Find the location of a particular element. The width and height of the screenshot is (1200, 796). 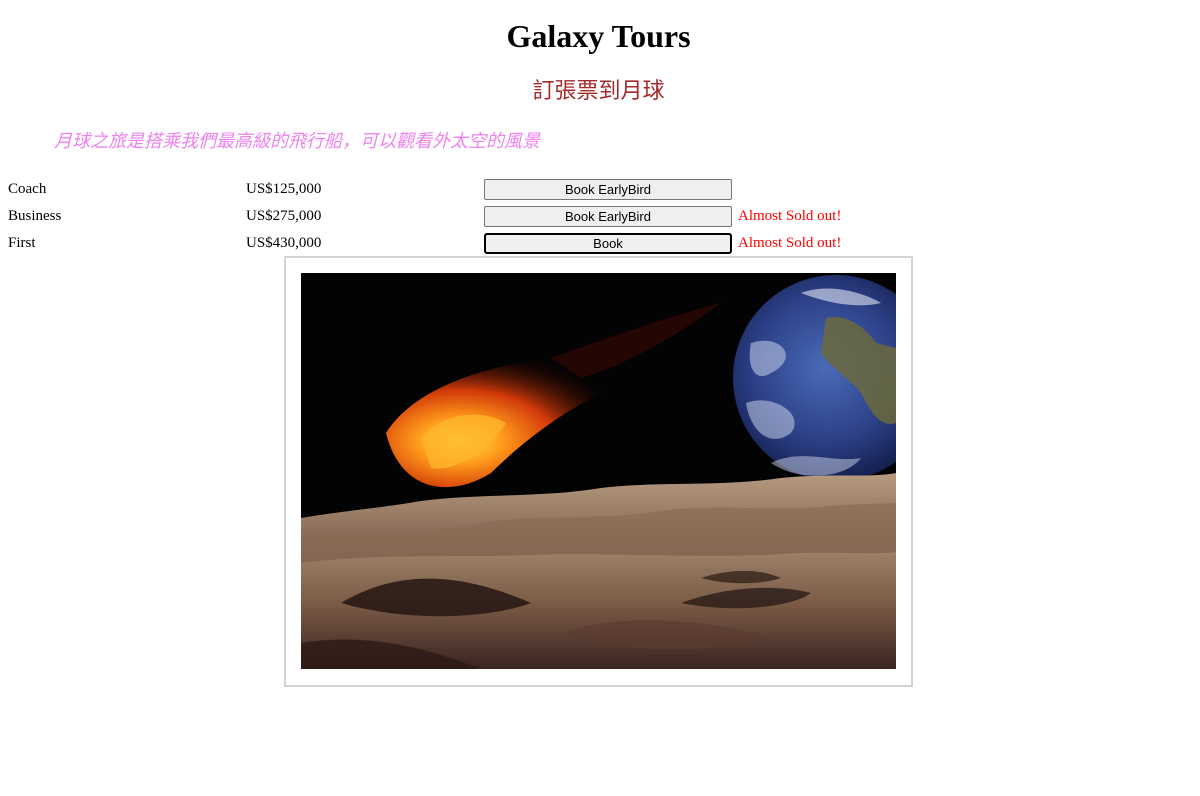

subtitle: 訂張票到月球 is located at coordinates (598, 91).